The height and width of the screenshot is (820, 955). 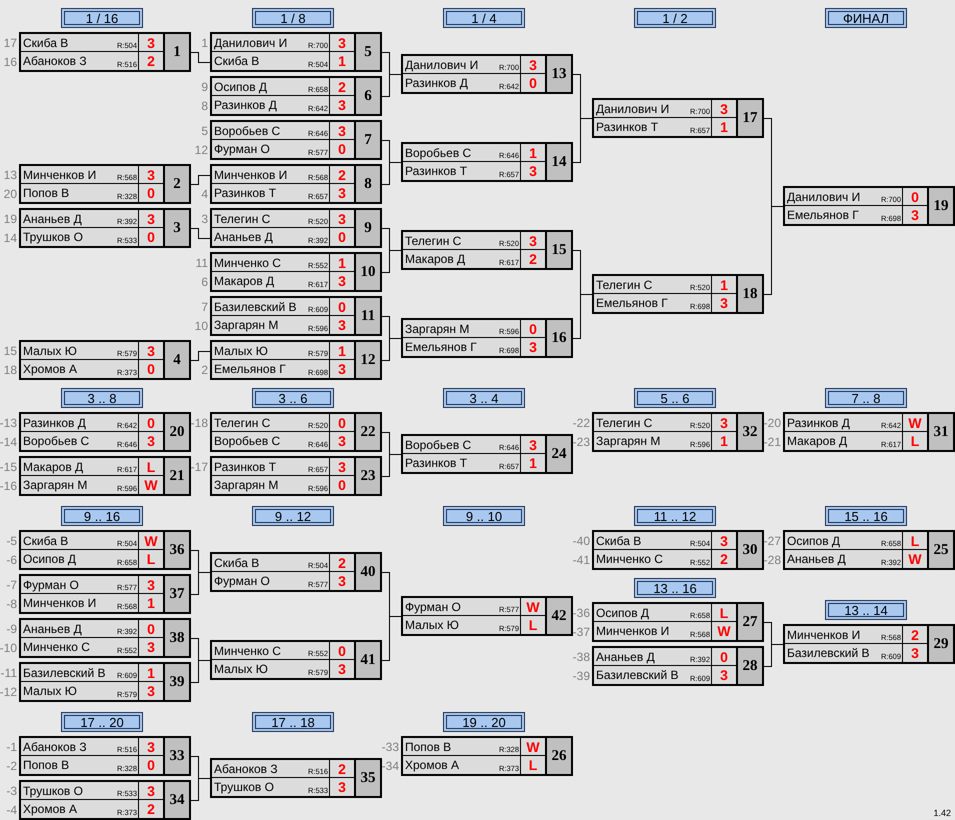 I want to click on match-number: 13, so click(x=560, y=74).